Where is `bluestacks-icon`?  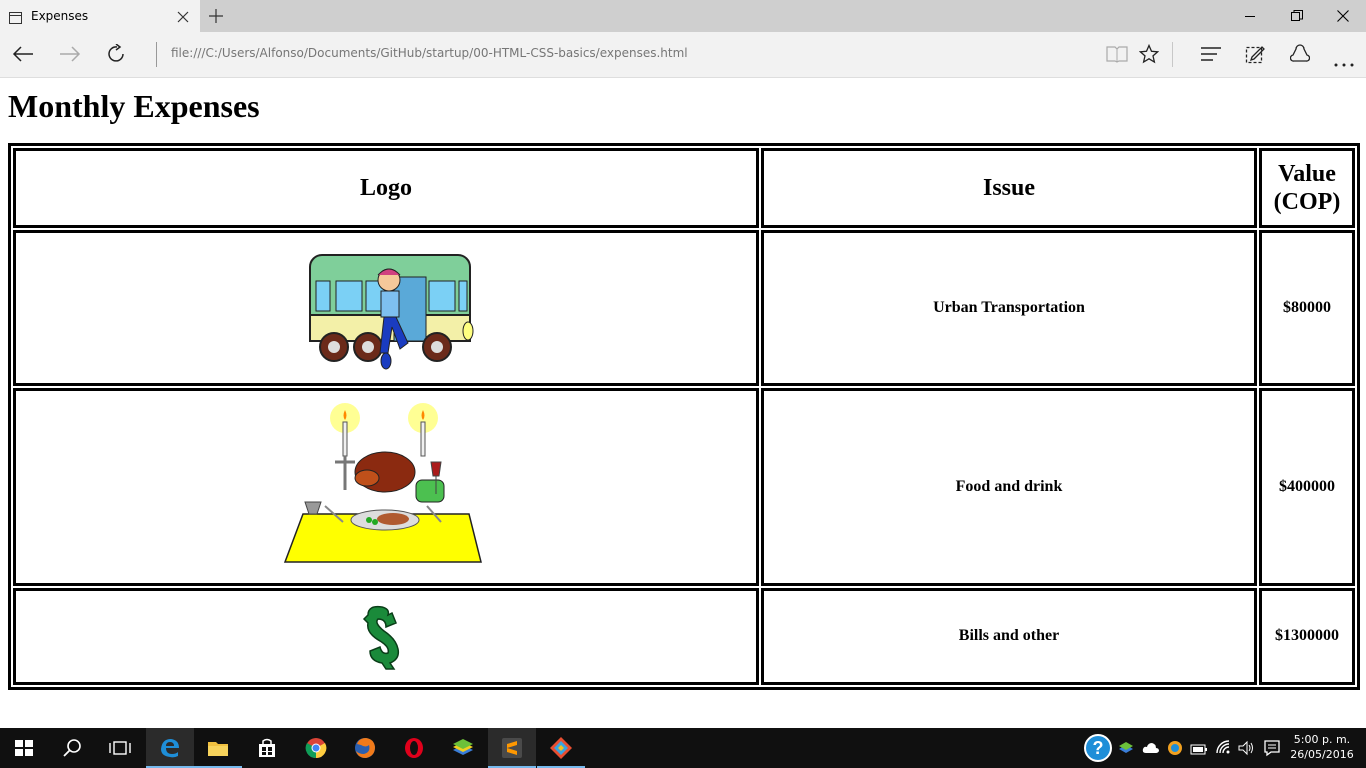 bluestacks-icon is located at coordinates (463, 747).